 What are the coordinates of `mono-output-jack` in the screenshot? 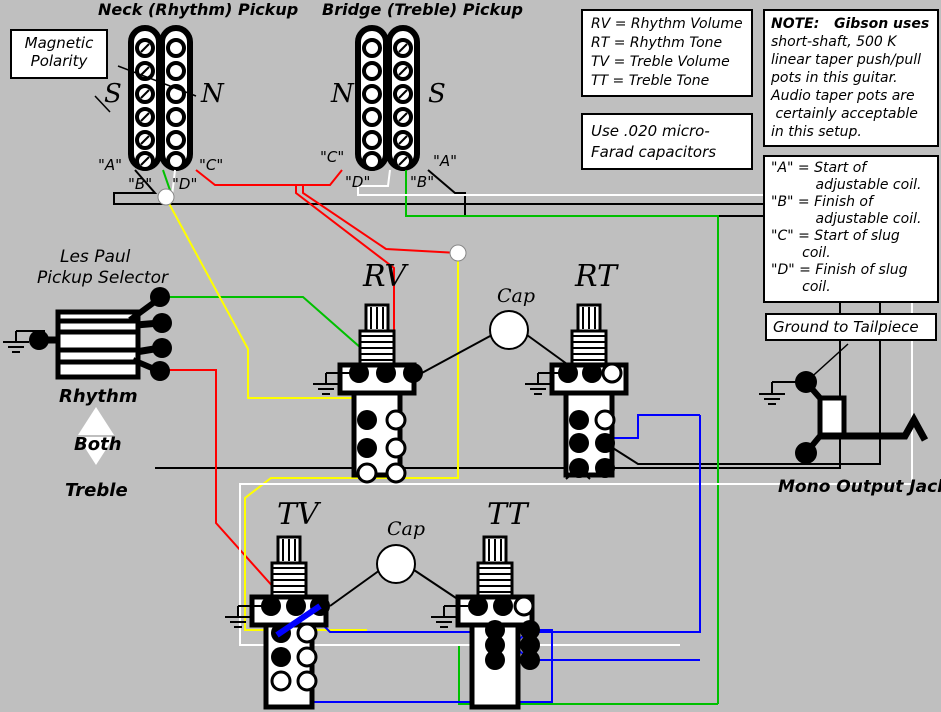 It's located at (843, 403).